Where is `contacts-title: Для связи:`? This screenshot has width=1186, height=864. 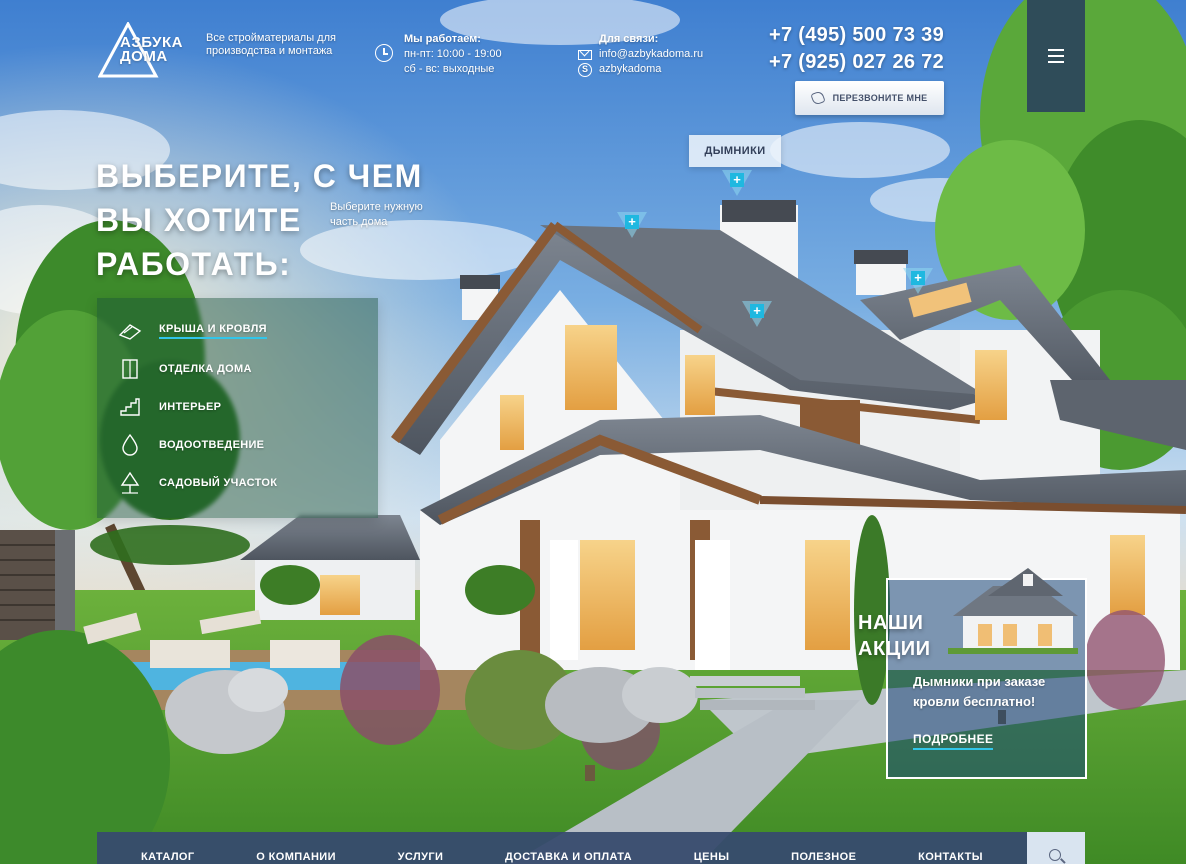 contacts-title: Для связи: is located at coordinates (629, 39).